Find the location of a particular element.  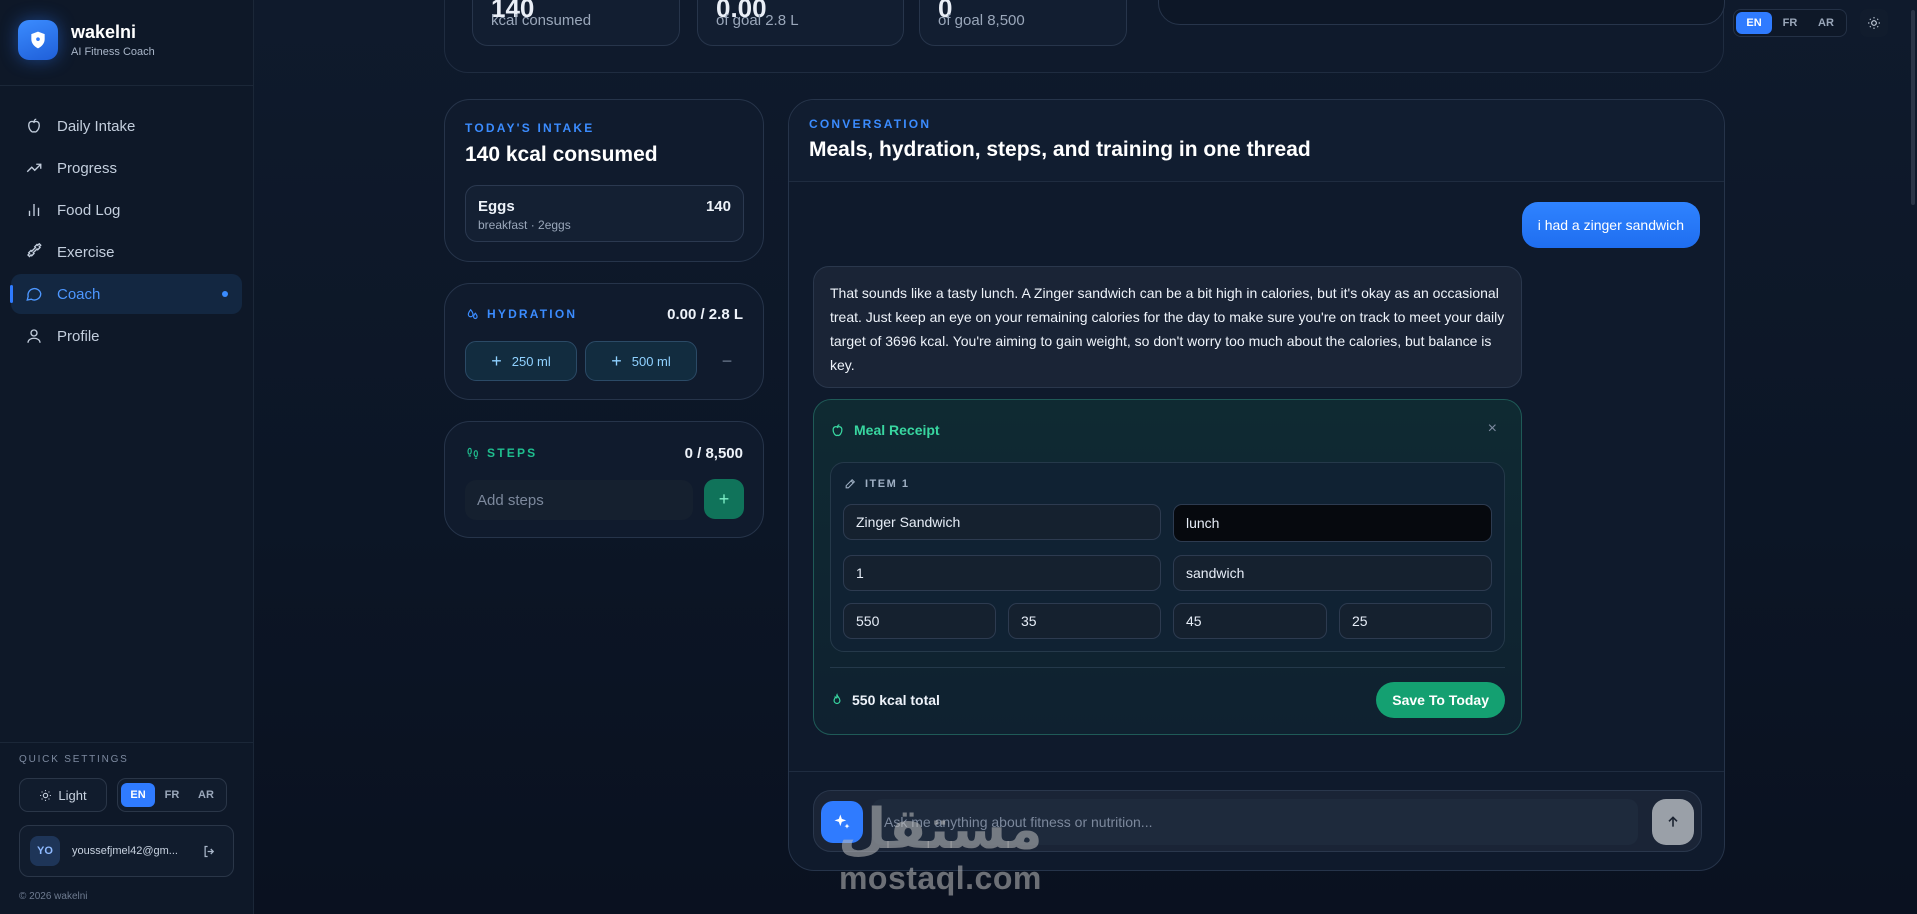

nav-item-coach: Coach is located at coordinates (126, 294).